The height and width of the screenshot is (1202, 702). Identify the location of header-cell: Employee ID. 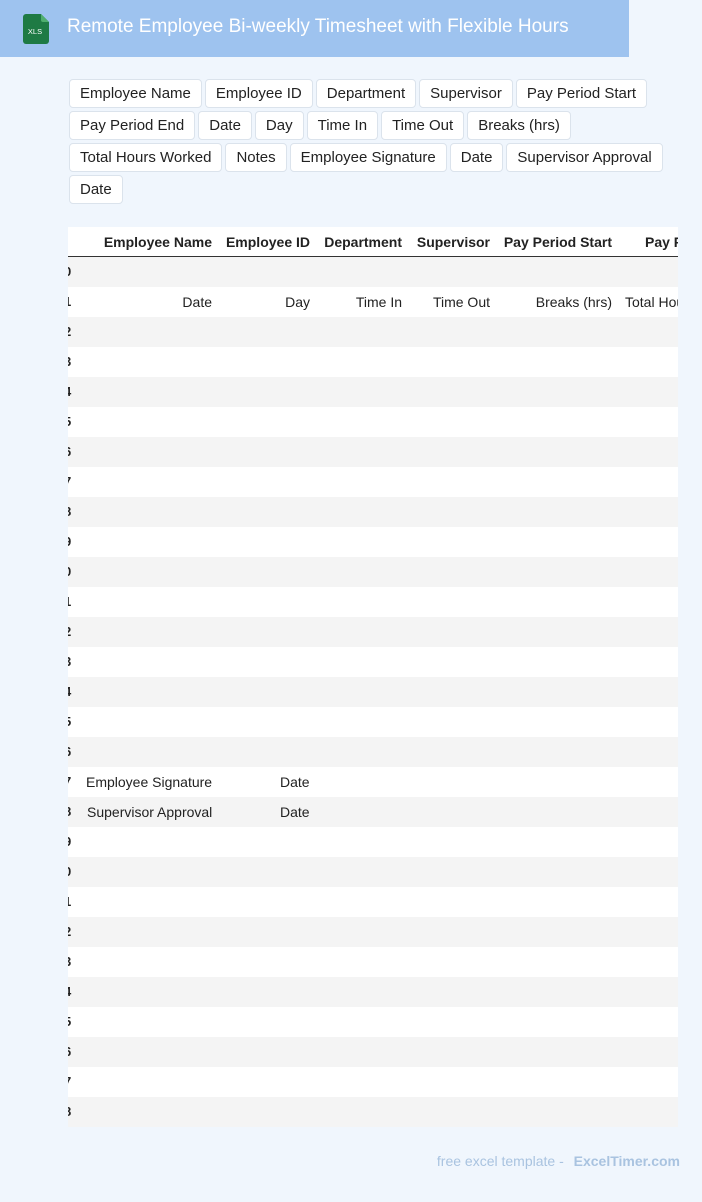
(267, 242).